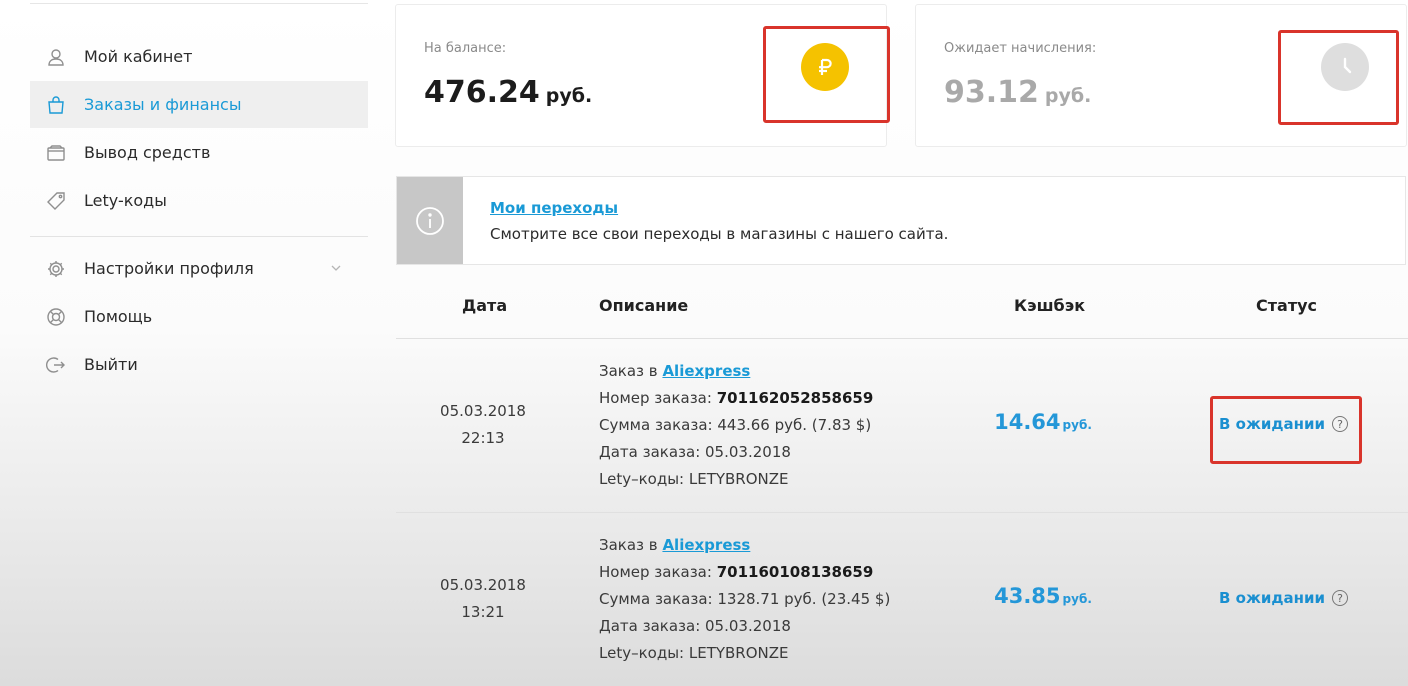  I want to click on help-question-icon: ?, so click(1340, 598).